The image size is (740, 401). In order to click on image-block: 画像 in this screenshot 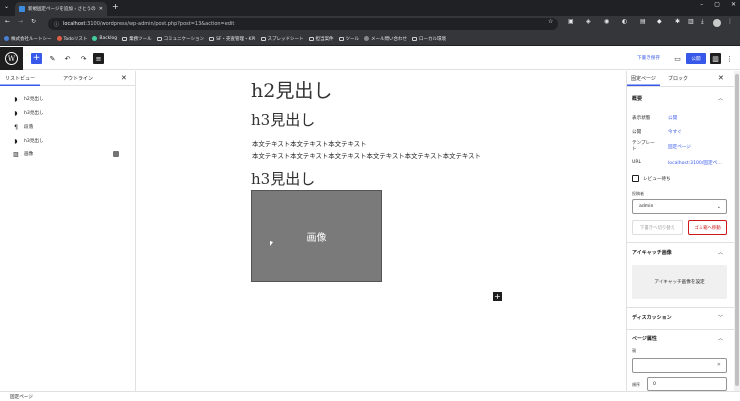, I will do `click(316, 236)`.